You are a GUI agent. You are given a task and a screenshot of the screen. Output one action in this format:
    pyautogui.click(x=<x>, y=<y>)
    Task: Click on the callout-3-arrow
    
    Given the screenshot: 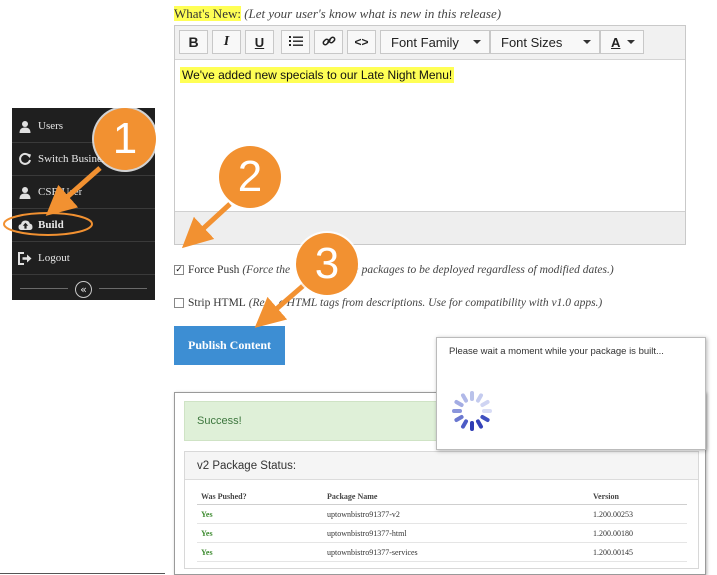 What is the action you would take?
    pyautogui.click(x=280, y=305)
    